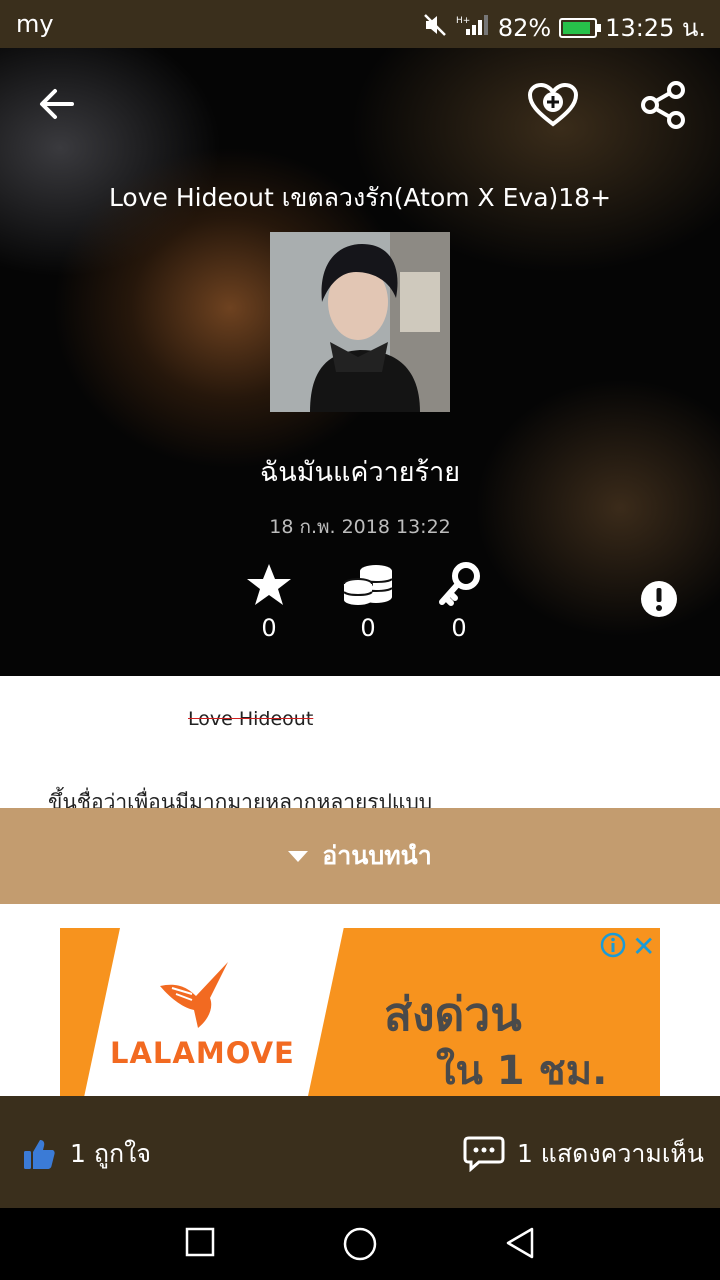 The height and width of the screenshot is (1280, 720). I want to click on home-icon, so click(360, 1246).